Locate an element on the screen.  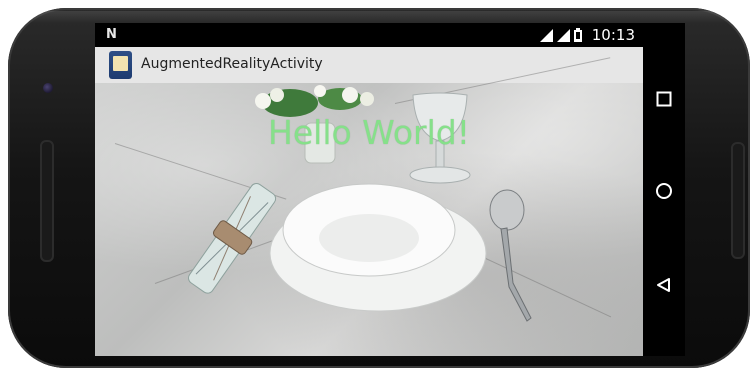
battery-icon is located at coordinates (577, 35).